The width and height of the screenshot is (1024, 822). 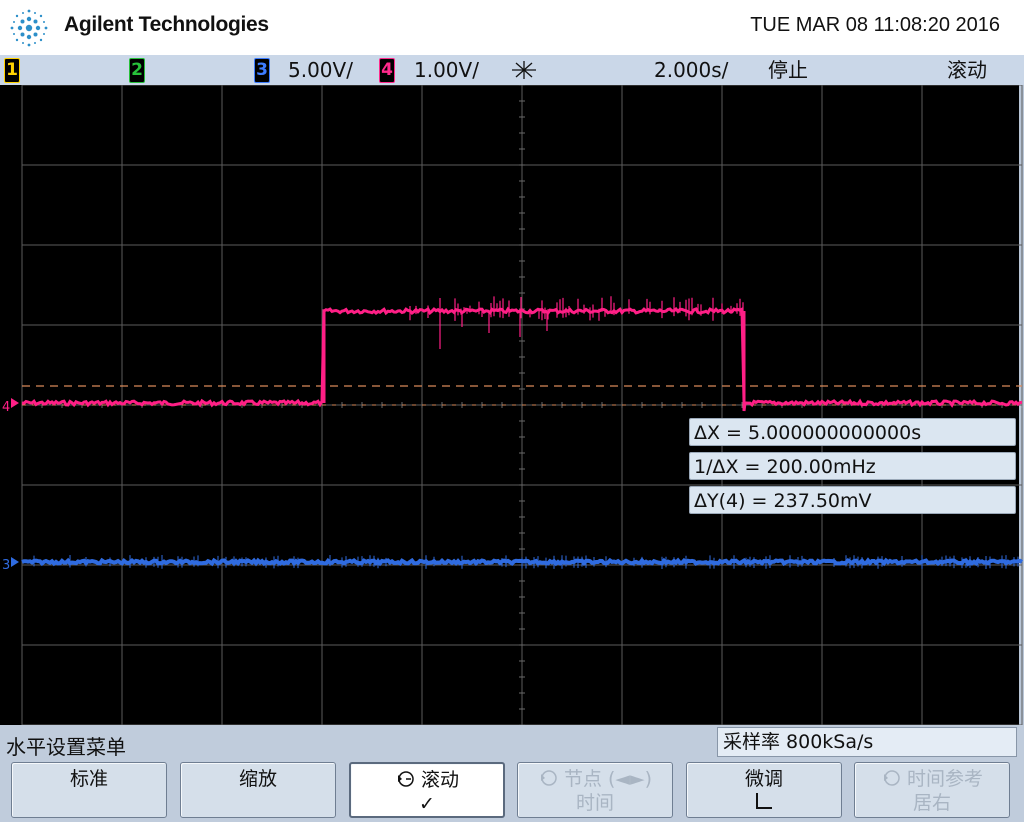 What do you see at coordinates (6, 565) in the screenshot?
I see `channel-3-ground-marker: 3` at bounding box center [6, 565].